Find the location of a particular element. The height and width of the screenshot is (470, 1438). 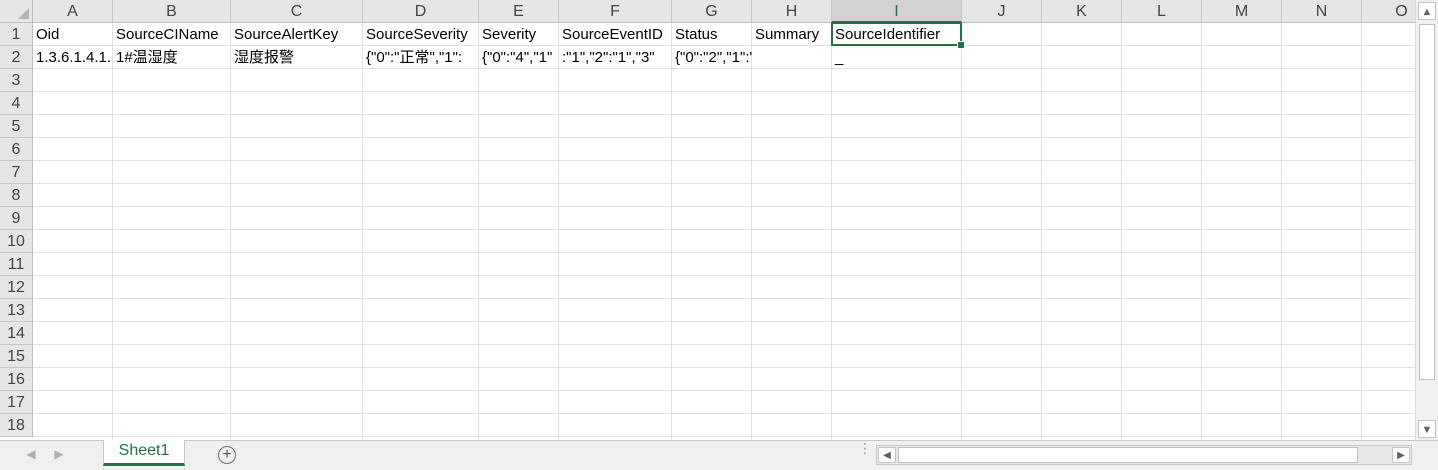

row-header-7: 7 is located at coordinates (16, 172).